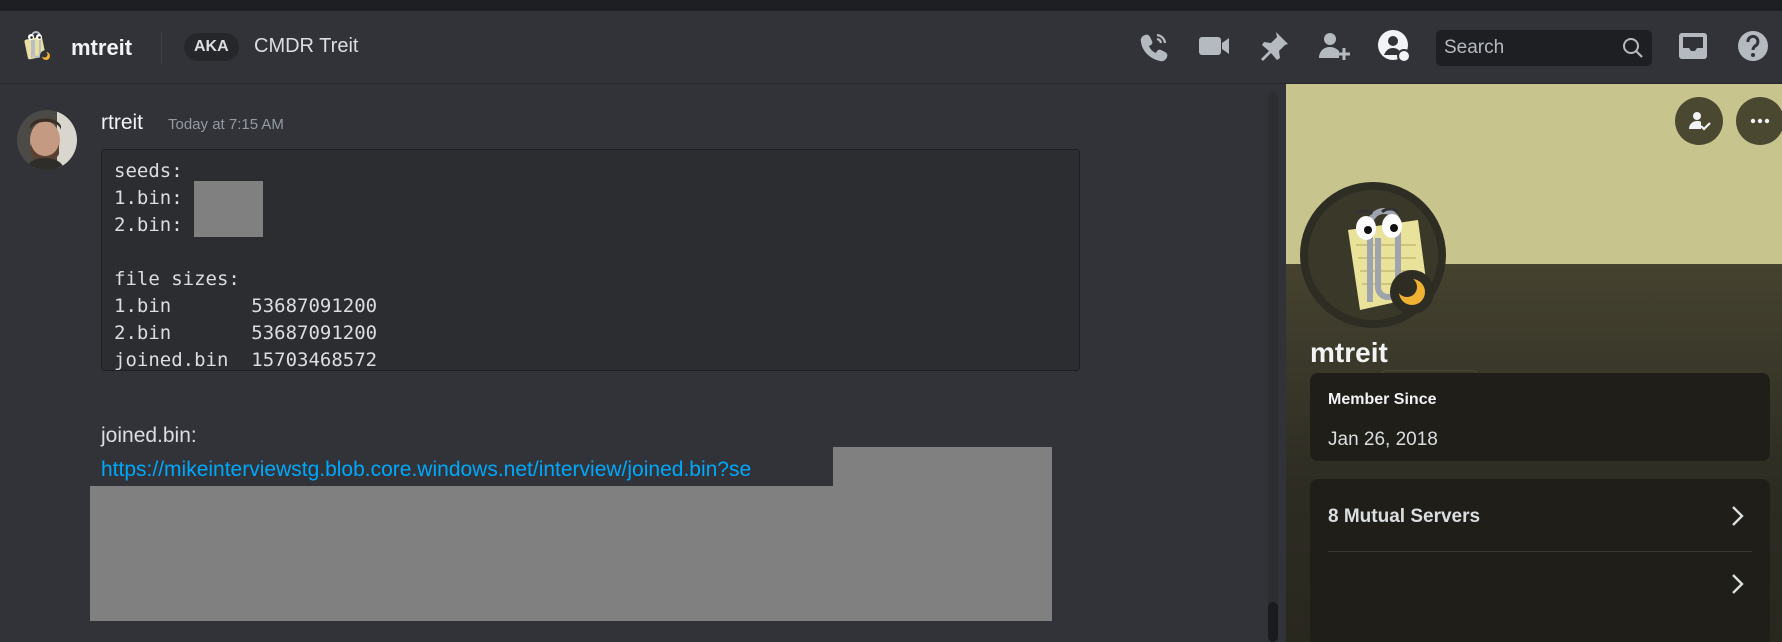 The image size is (1782, 642). I want to click on message-author-avatar, so click(47, 140).